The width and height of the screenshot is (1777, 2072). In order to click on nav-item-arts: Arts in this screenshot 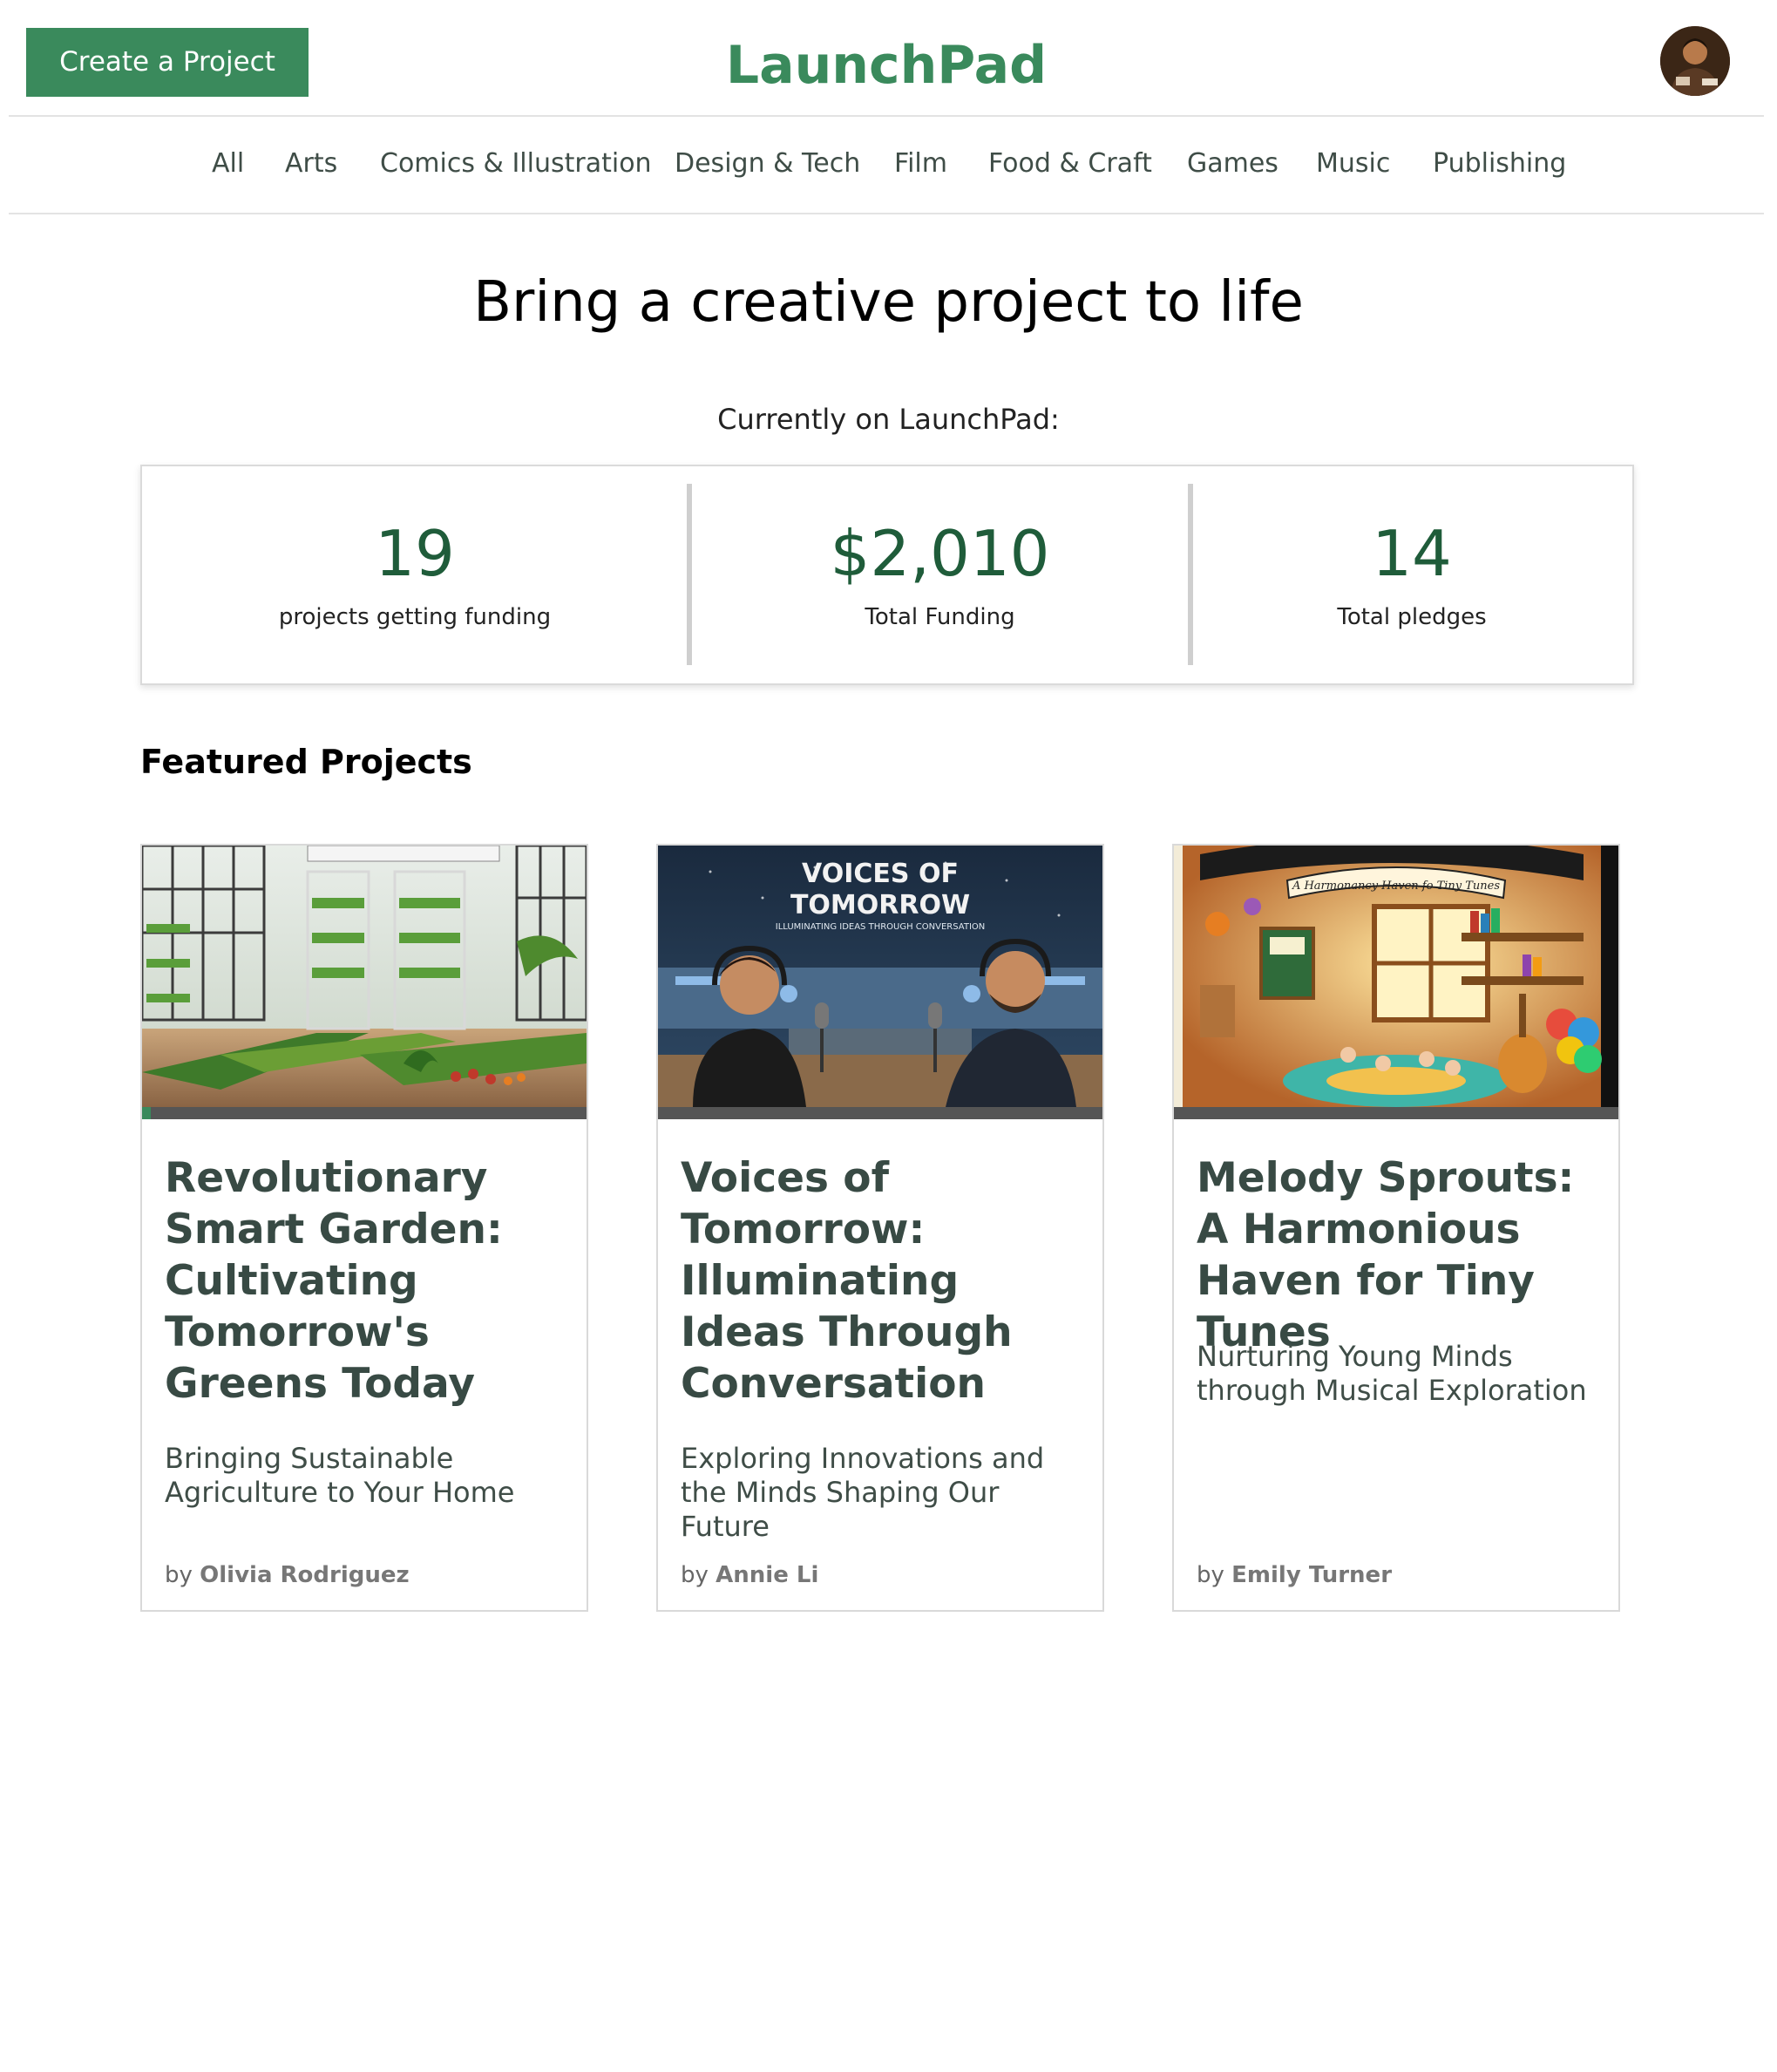, I will do `click(311, 163)`.